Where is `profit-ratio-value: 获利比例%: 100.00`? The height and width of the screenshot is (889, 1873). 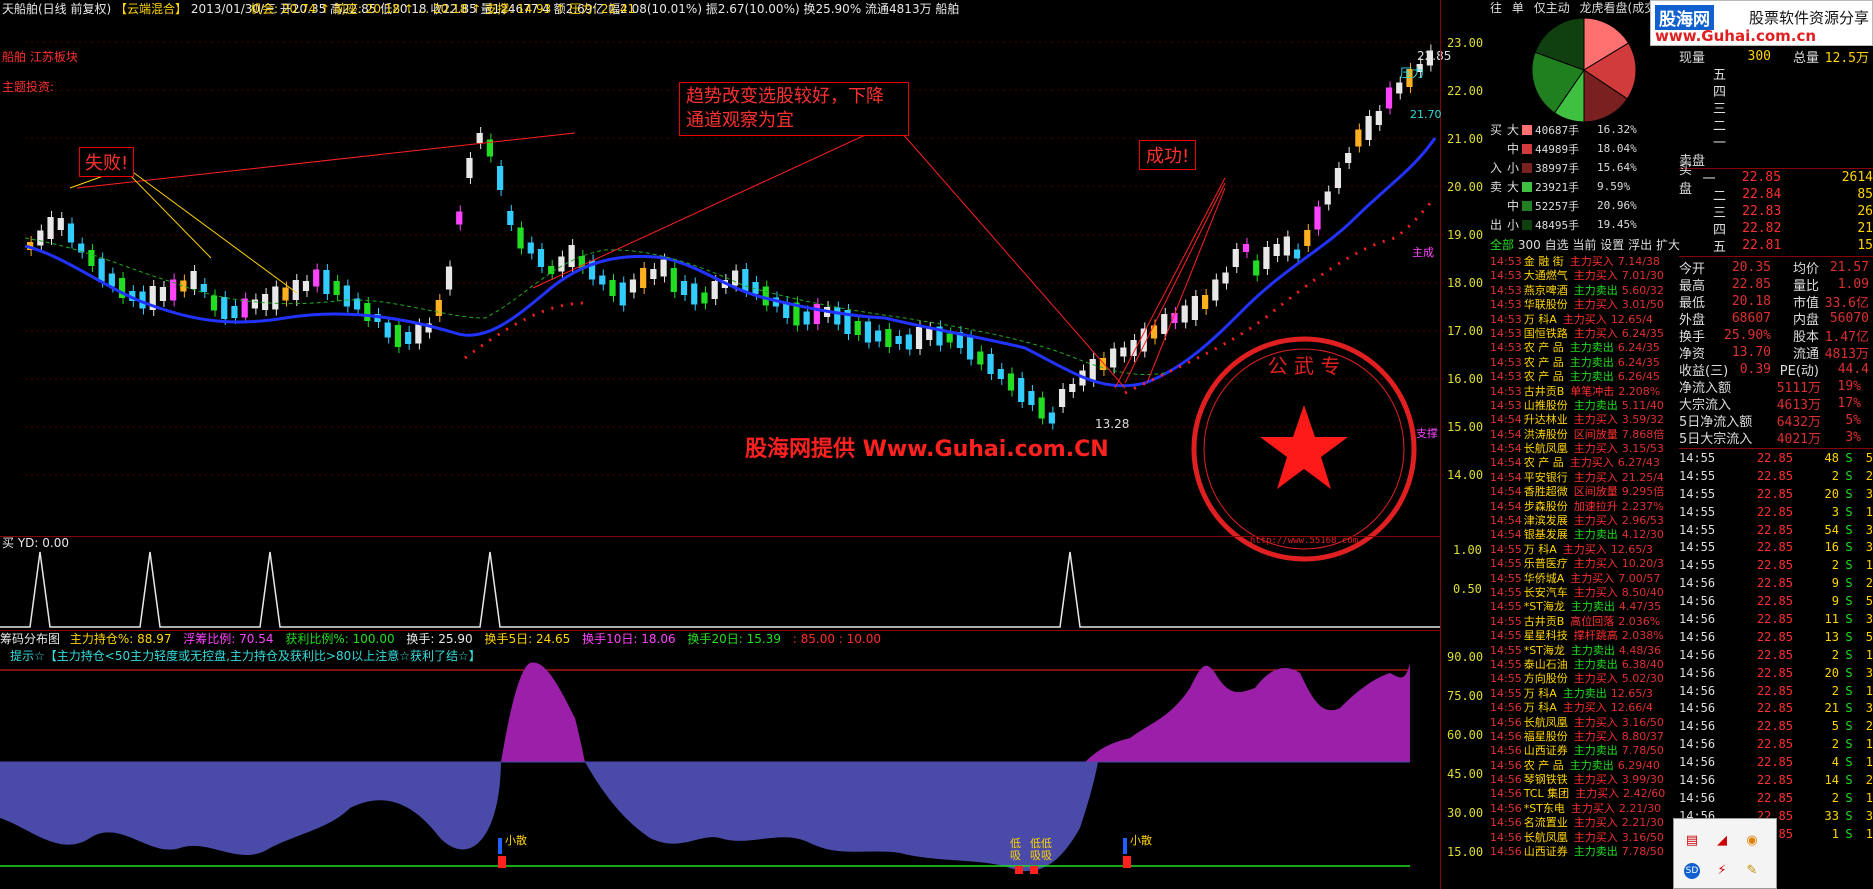 profit-ratio-value: 获利比例%: 100.00 is located at coordinates (340, 639).